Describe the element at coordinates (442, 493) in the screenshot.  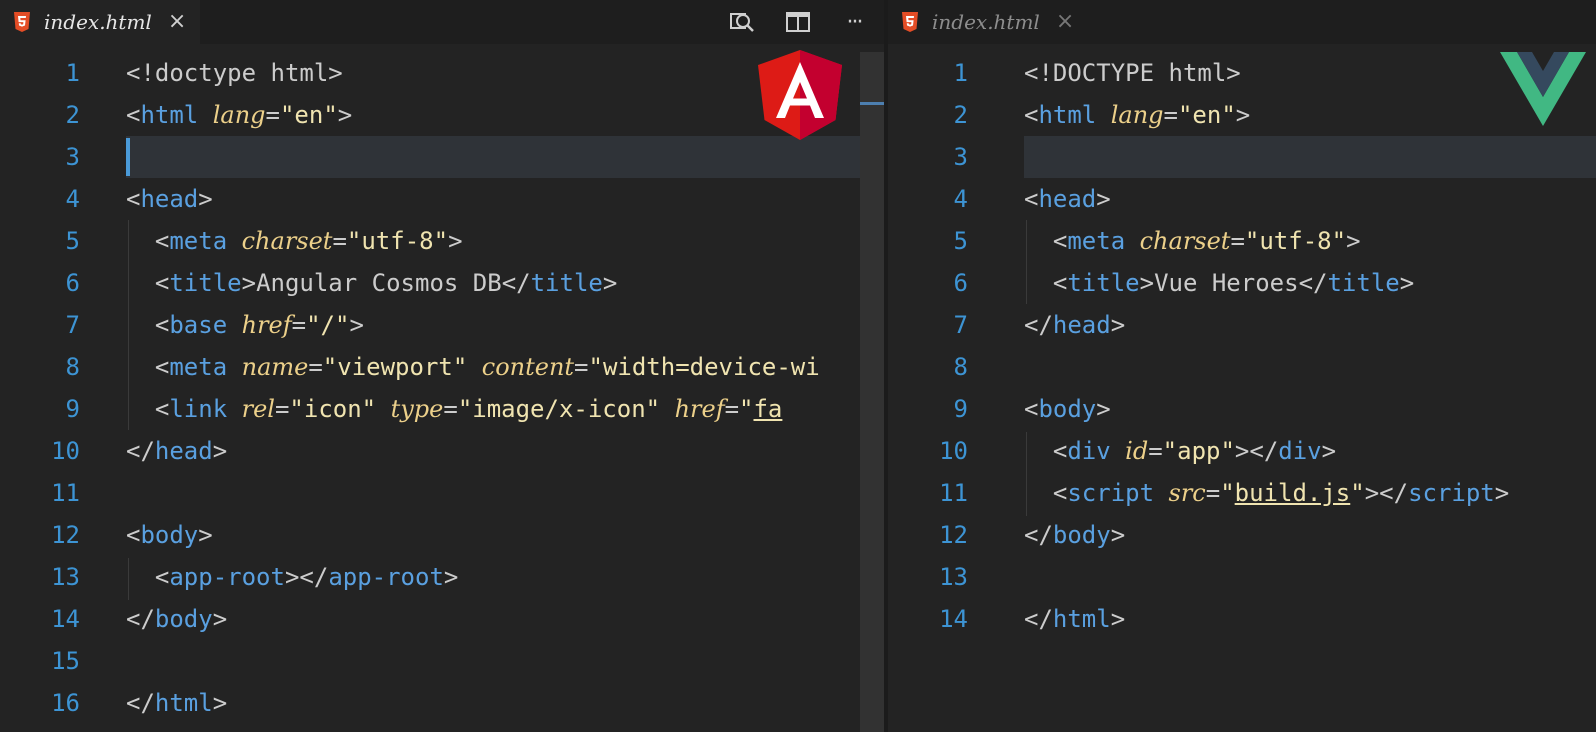
I see `code-line: 11` at that location.